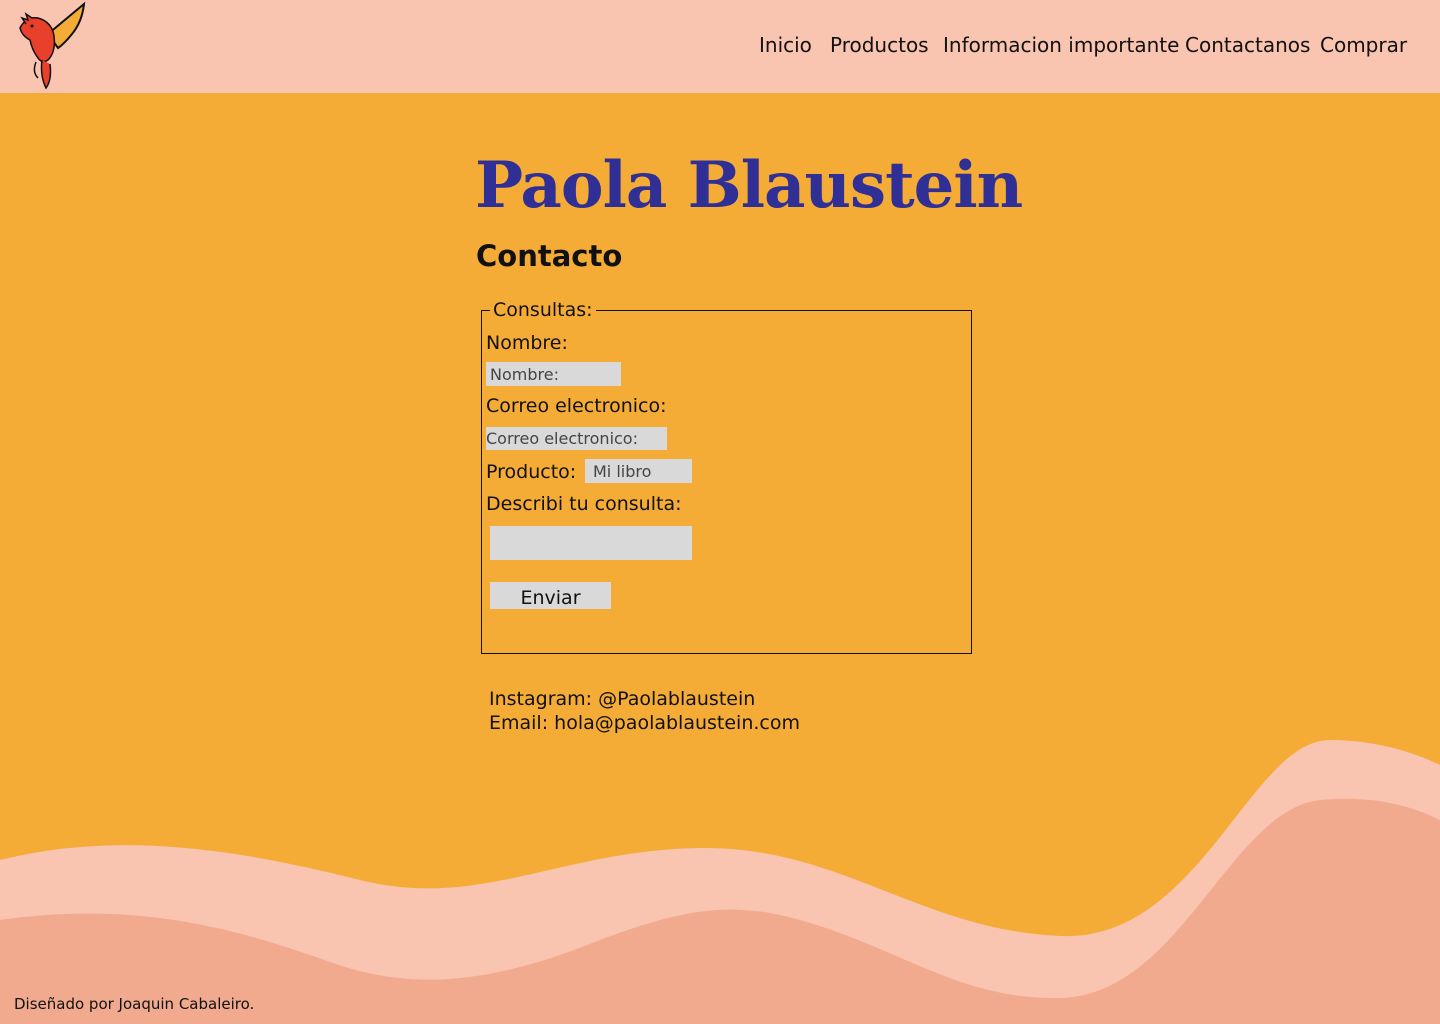 The height and width of the screenshot is (1024, 1440). Describe the element at coordinates (553, 374) in the screenshot. I see `name-input` at that location.